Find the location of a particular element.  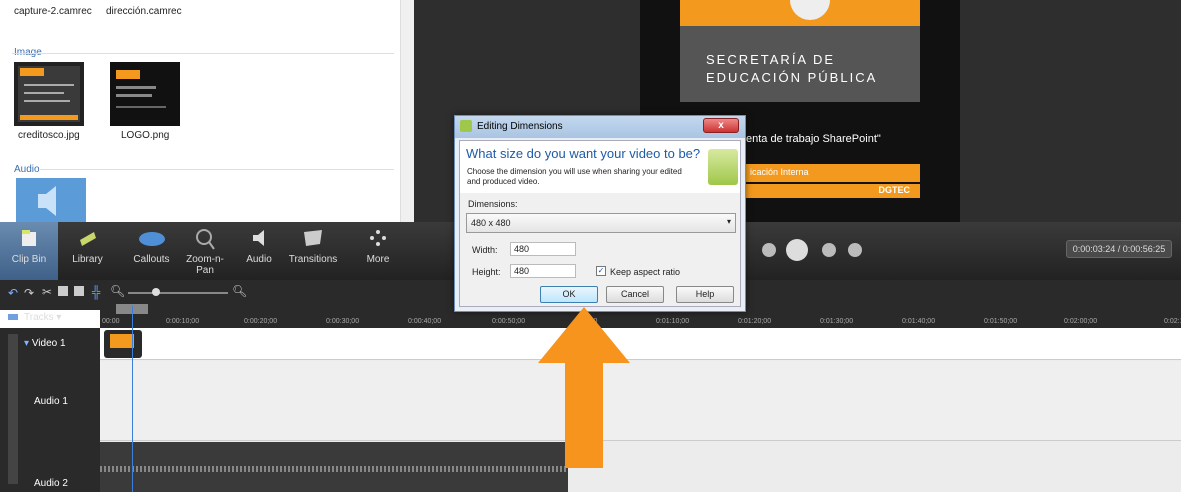

dimensions-label: Dimensions: is located at coordinates (493, 204).